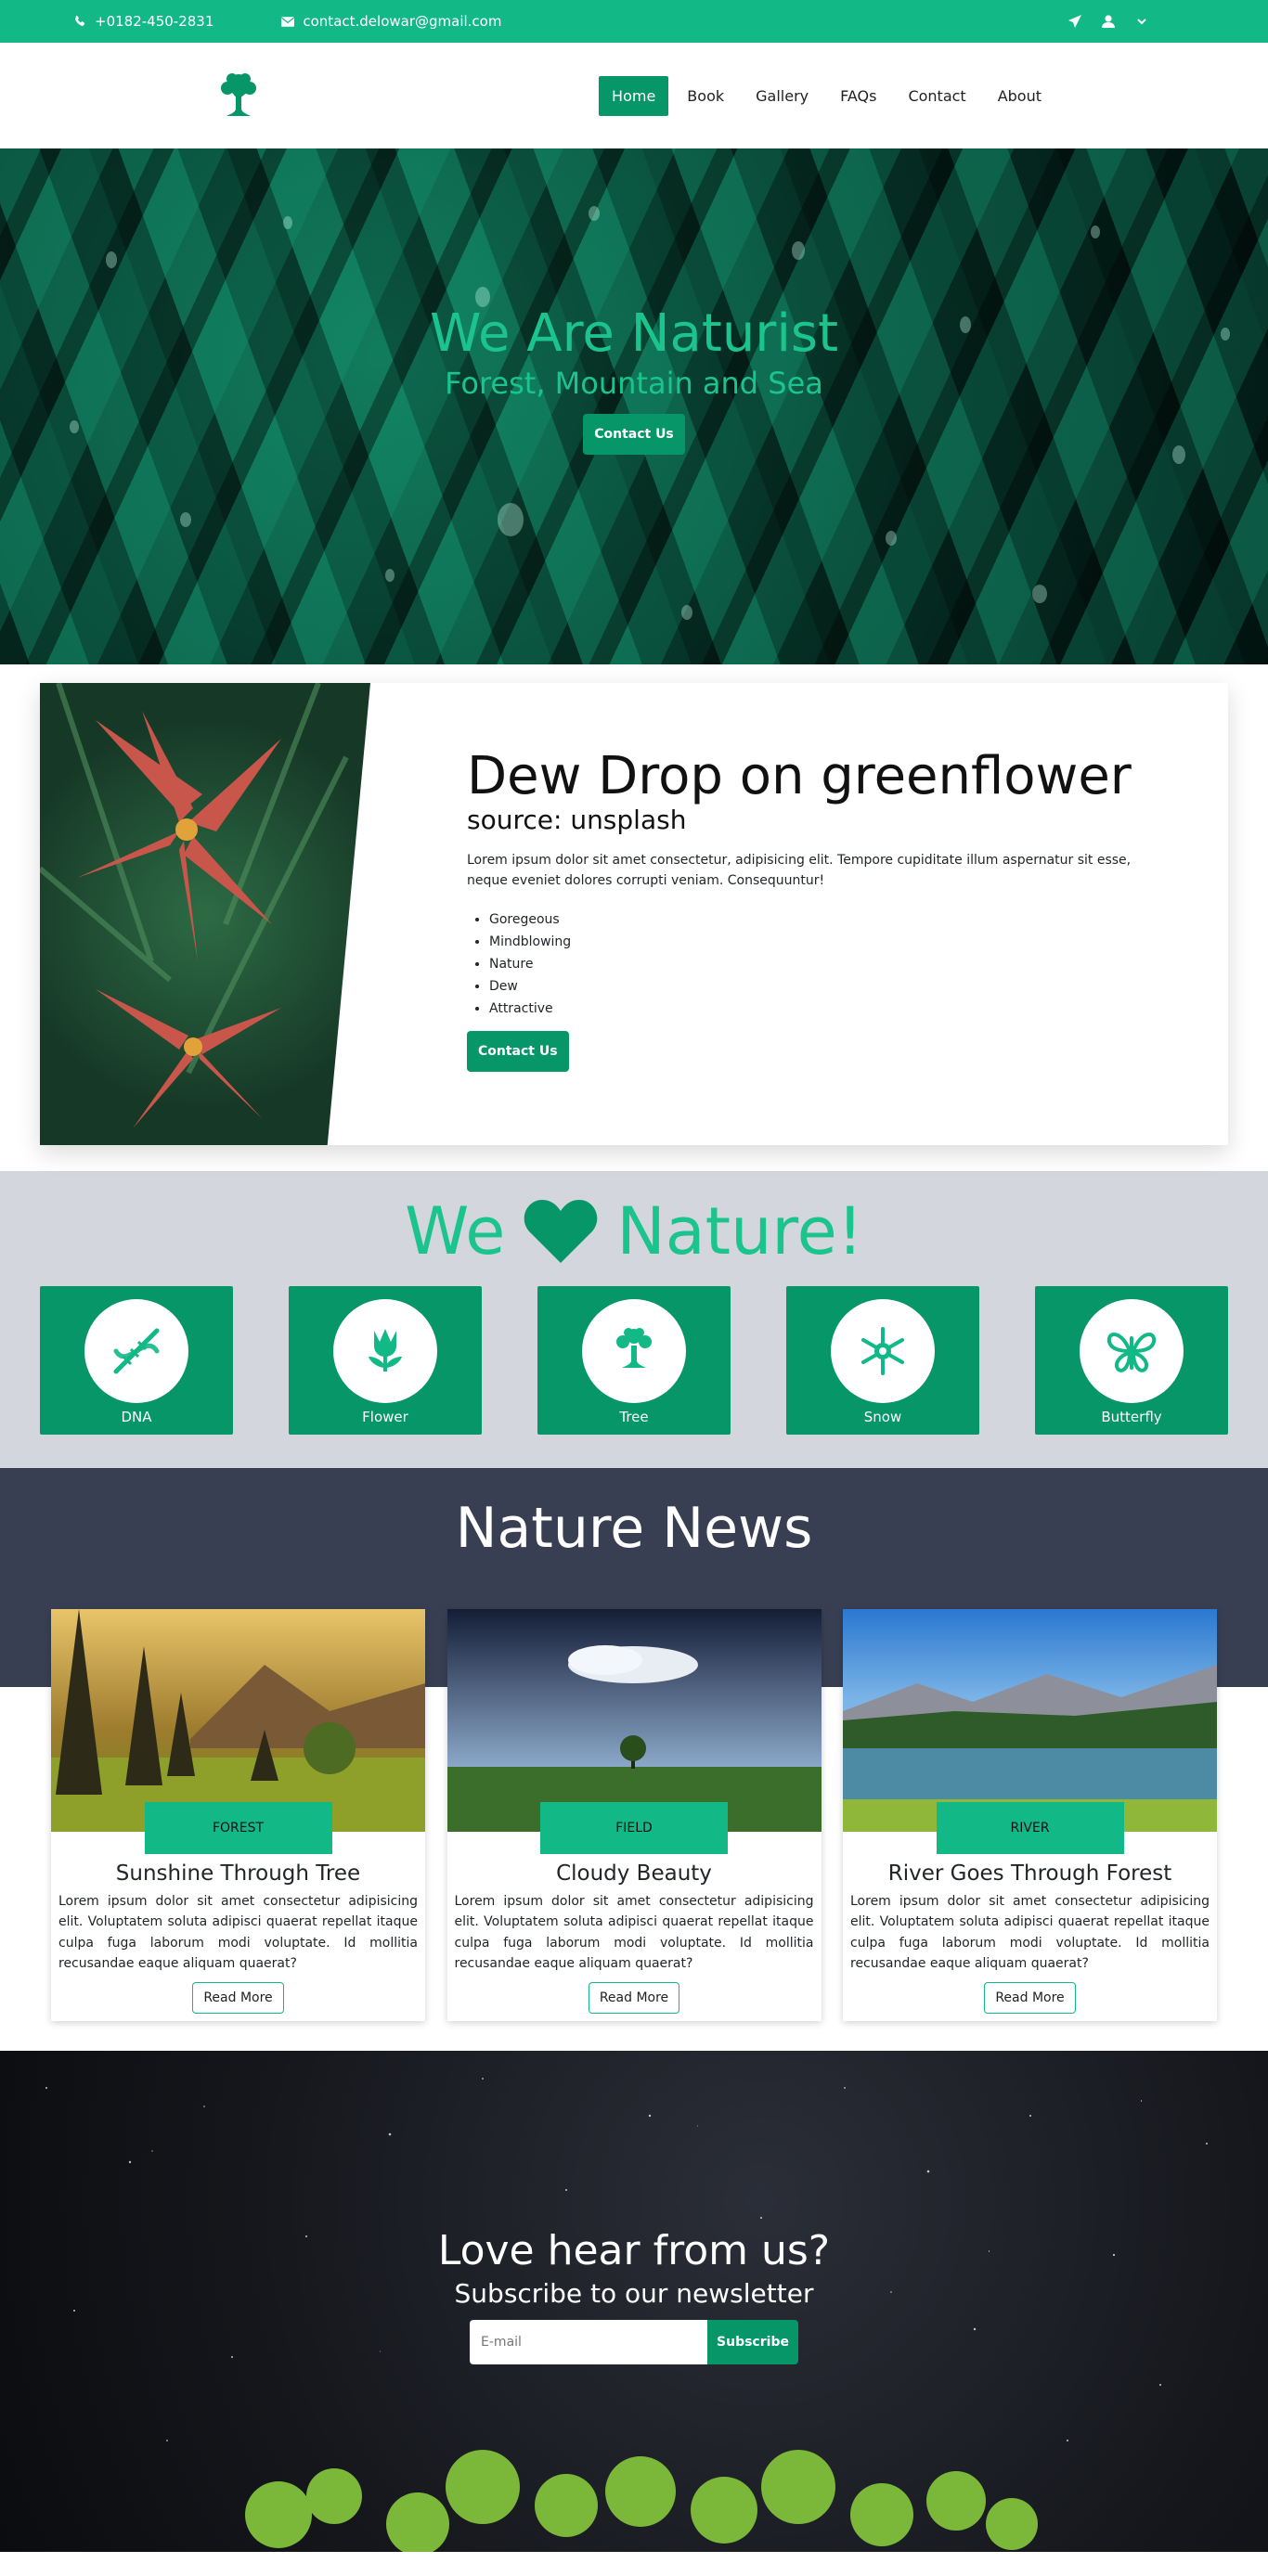  I want to click on category-tag: FOREST, so click(238, 1828).